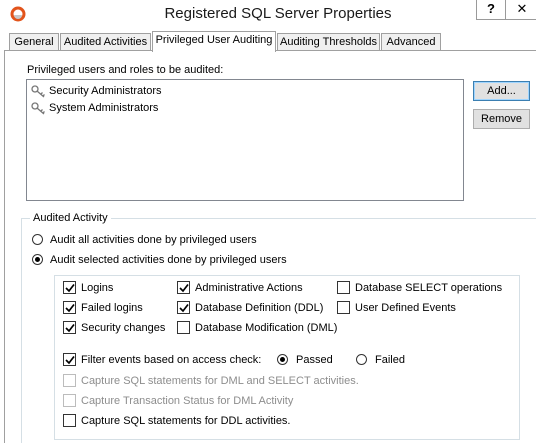 The height and width of the screenshot is (443, 536). I want to click on failed-logins-checkbox, so click(69, 307).